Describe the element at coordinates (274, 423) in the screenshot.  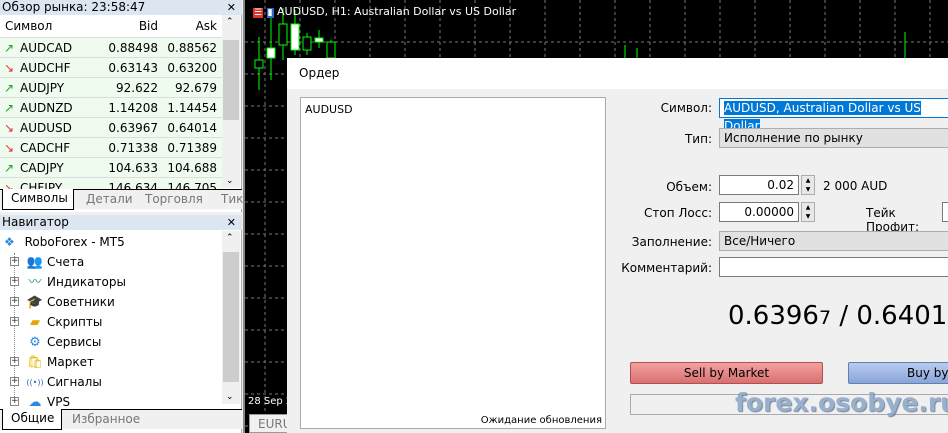
I see `chart-tab-eurusd: EURUS` at that location.